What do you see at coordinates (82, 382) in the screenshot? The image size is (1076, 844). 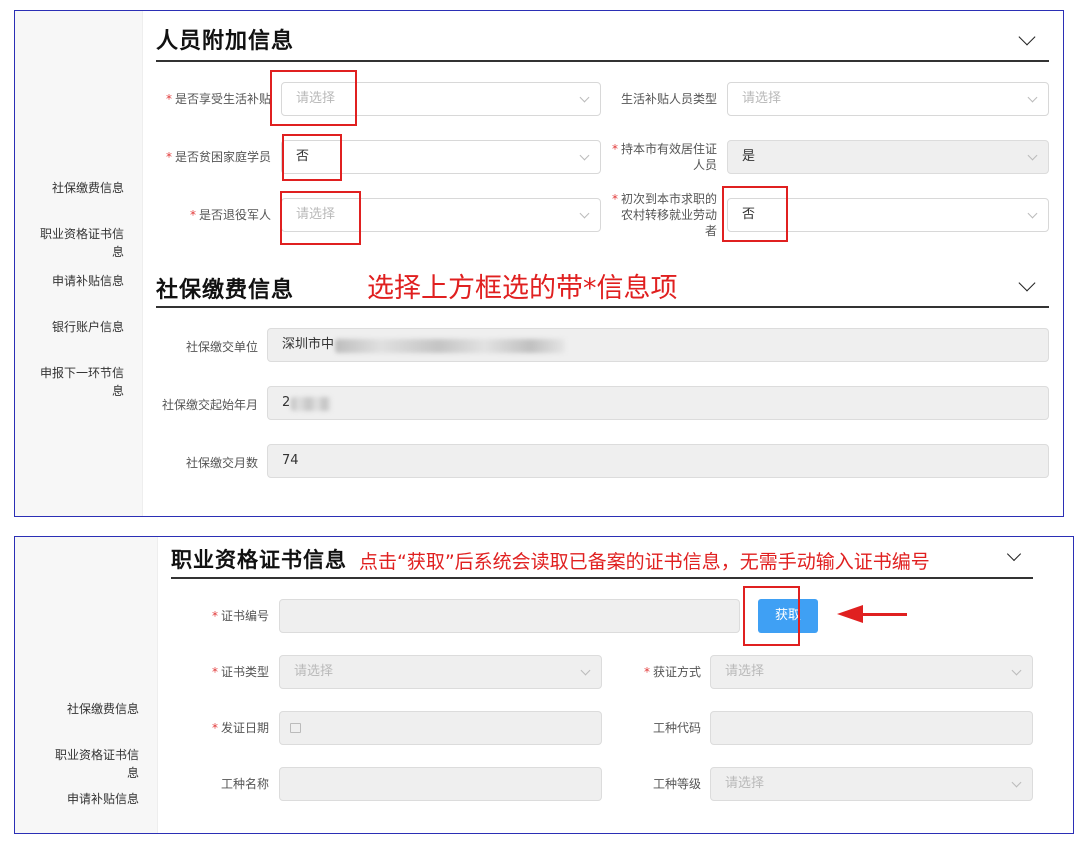 I see `sidebar-item-next-step: 申报下一环节信 息` at bounding box center [82, 382].